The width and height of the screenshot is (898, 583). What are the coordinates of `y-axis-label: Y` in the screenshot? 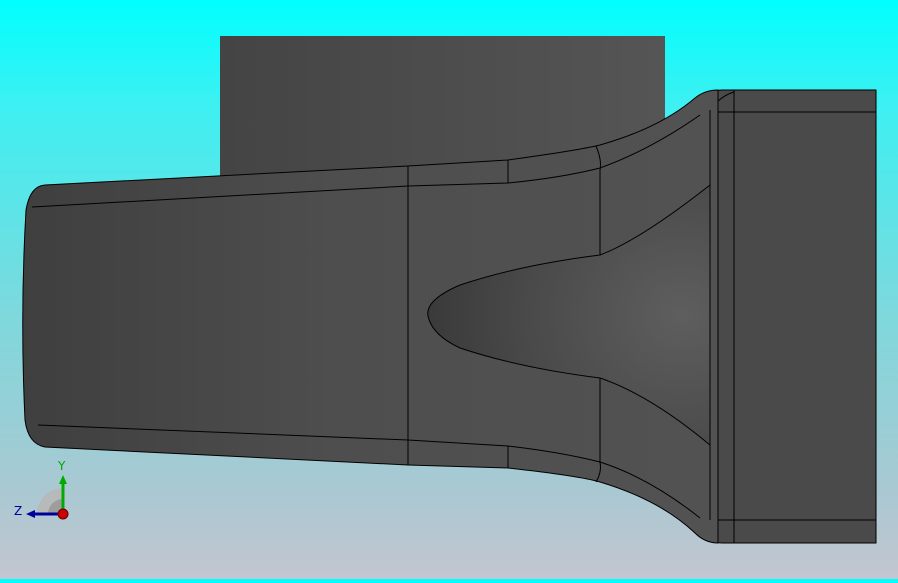 It's located at (61, 466).